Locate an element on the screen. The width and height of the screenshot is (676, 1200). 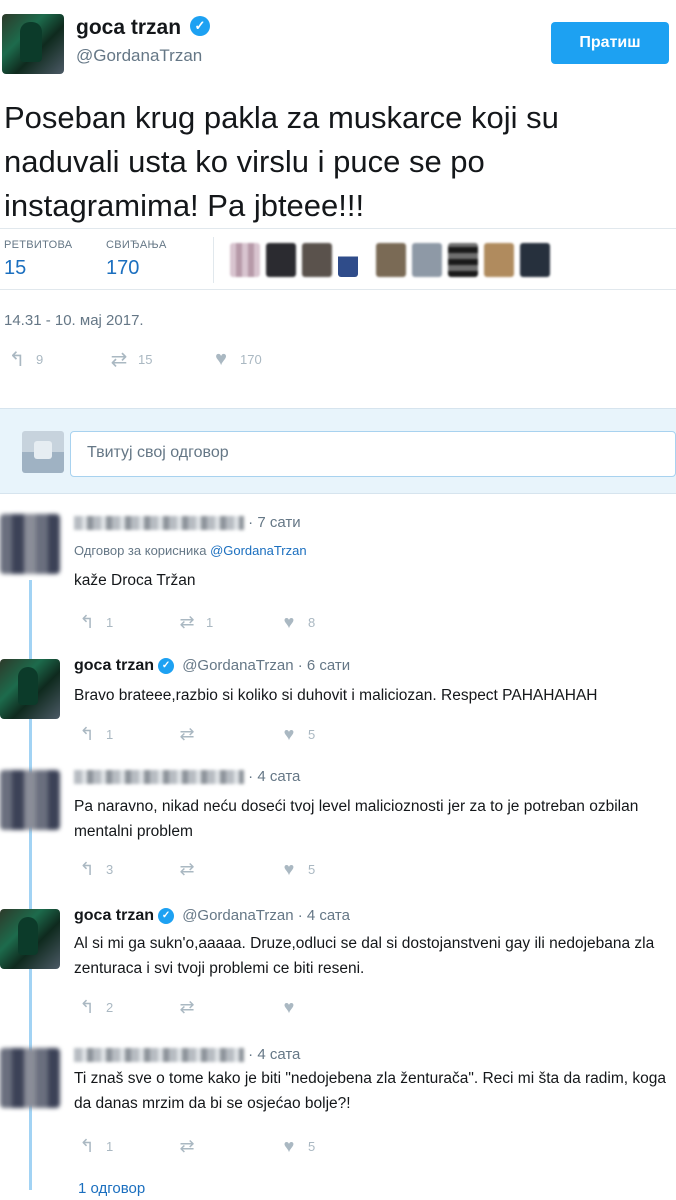
reply-actions: ↰ 2 ⇄ ♥ is located at coordinates (274, 1004).